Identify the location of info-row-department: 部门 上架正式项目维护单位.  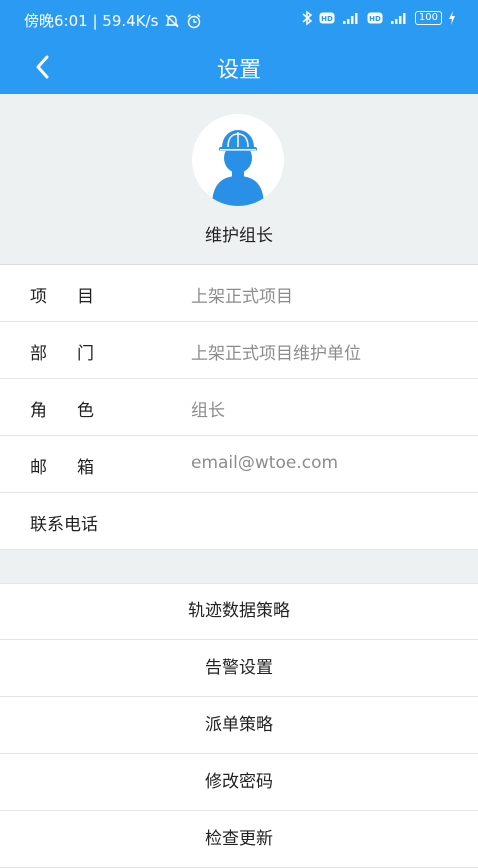
(239, 350).